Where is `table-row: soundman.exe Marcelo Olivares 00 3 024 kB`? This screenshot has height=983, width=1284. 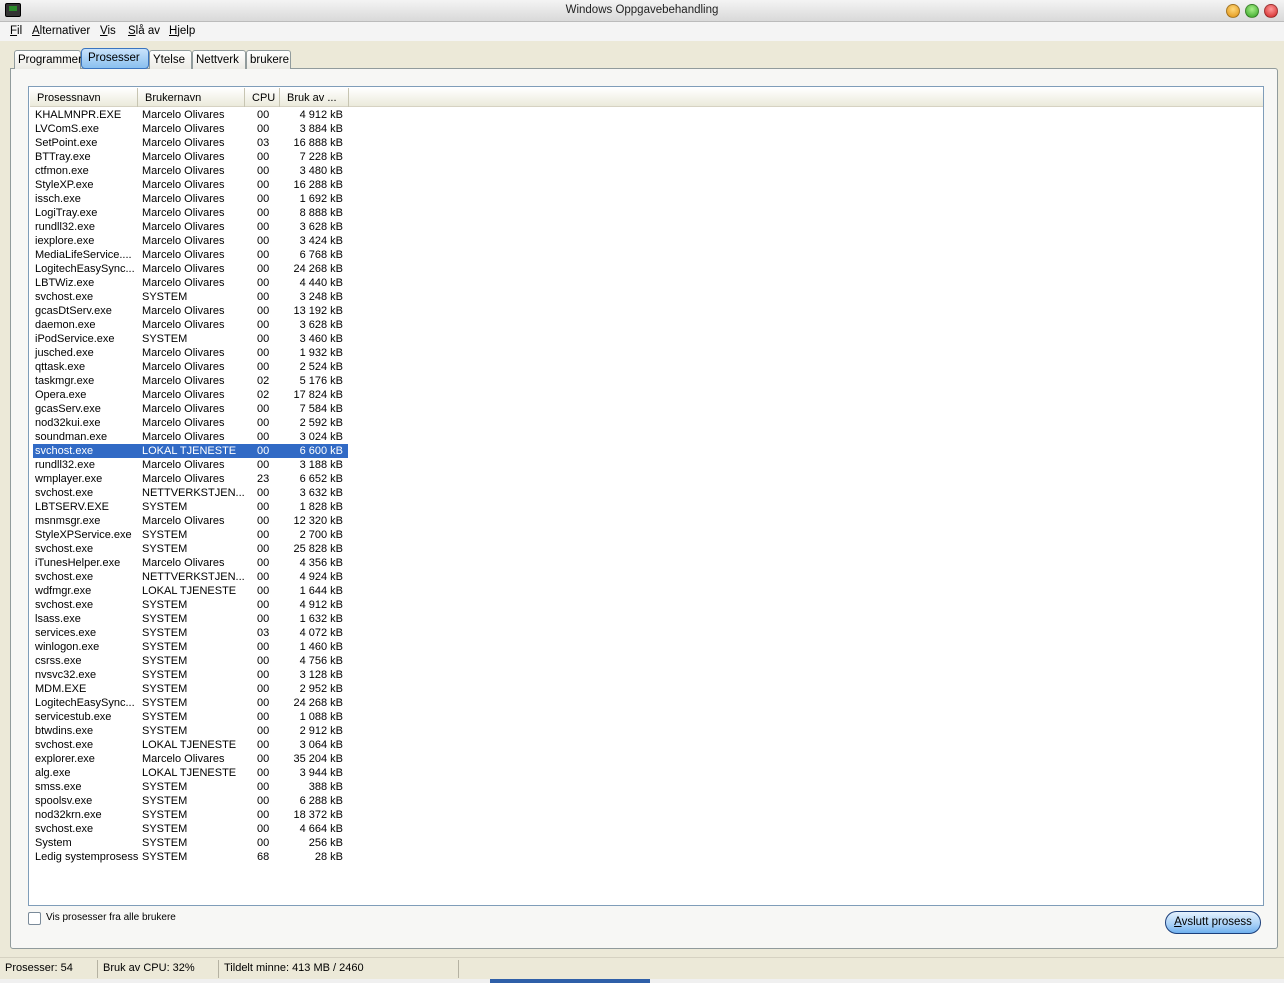 table-row: soundman.exe Marcelo Olivares 00 3 024 kB is located at coordinates (190, 437).